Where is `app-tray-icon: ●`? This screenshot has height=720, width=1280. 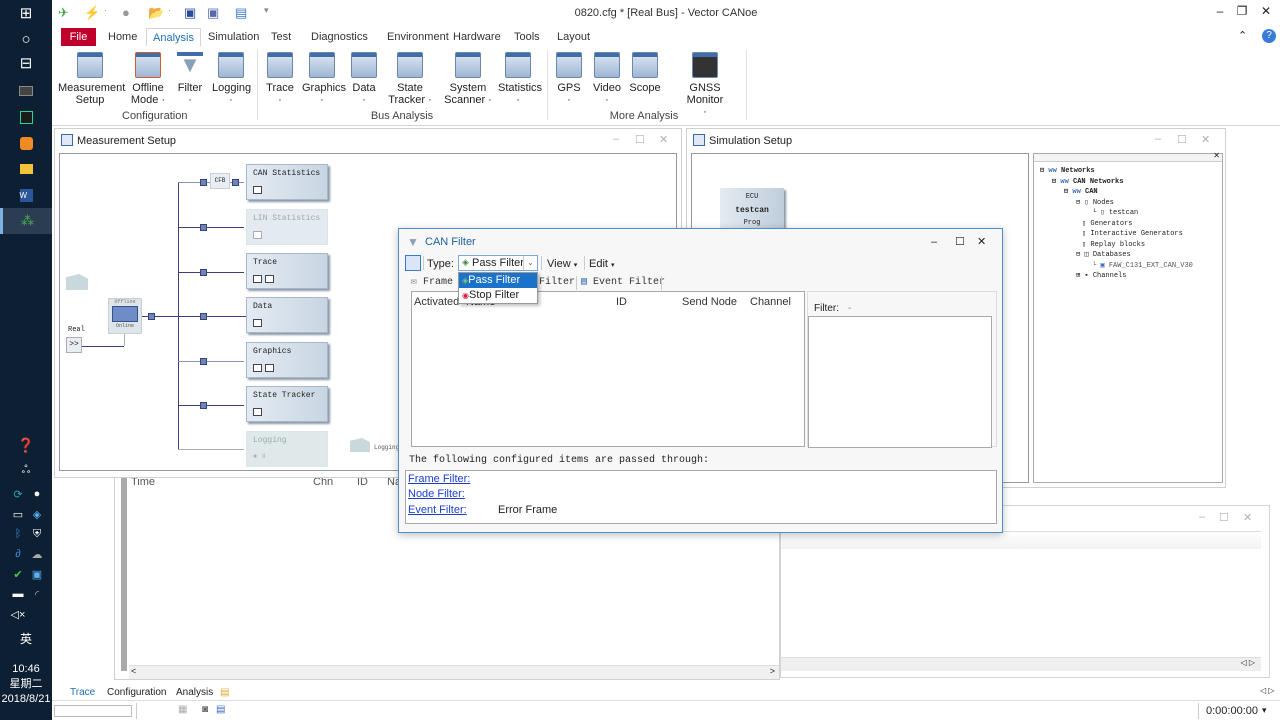 app-tray-icon: ● is located at coordinates (37, 494).